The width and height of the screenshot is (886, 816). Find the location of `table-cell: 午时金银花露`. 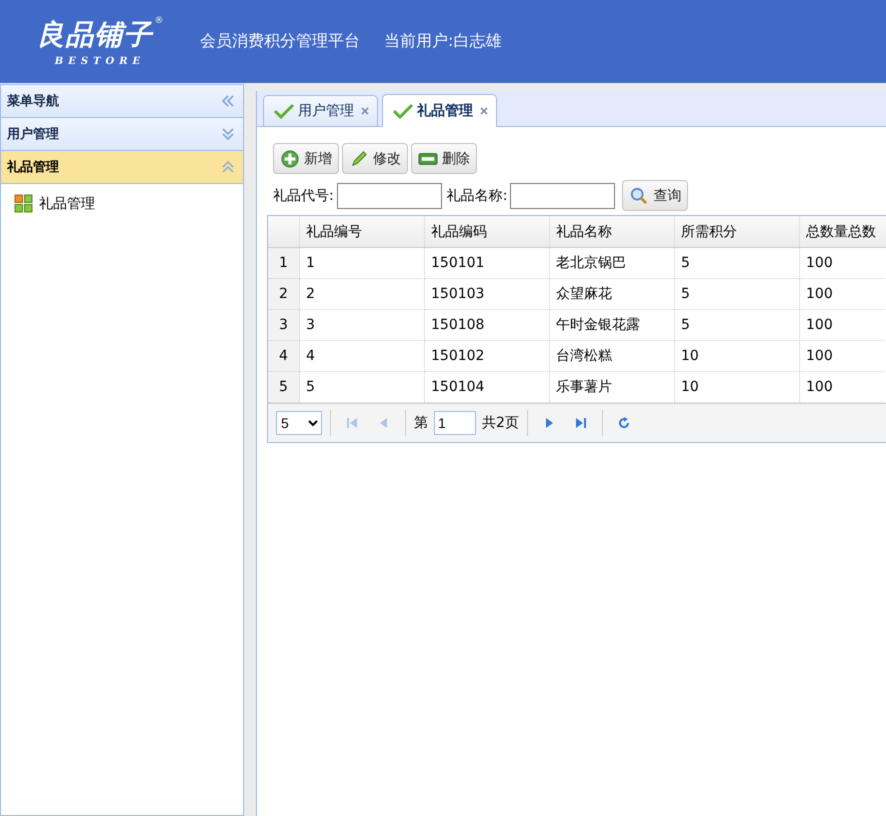

table-cell: 午时金银花露 is located at coordinates (612, 325).